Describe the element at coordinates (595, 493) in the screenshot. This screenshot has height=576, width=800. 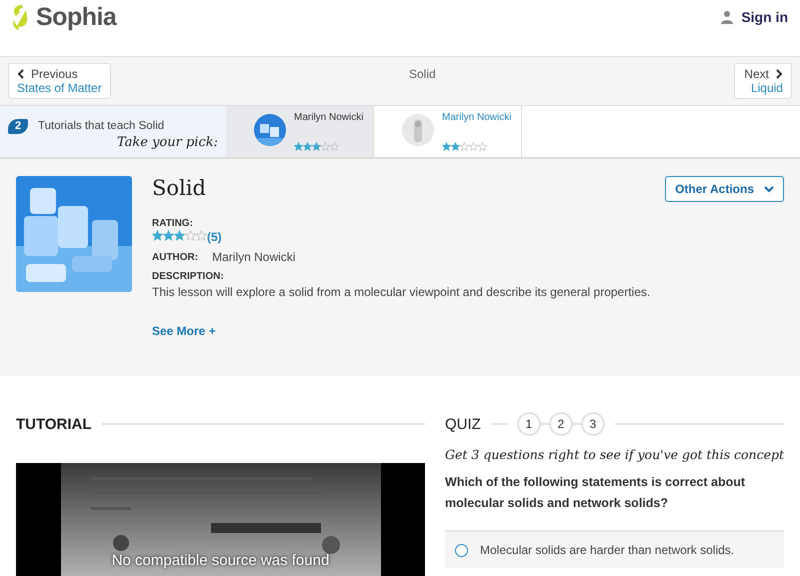
I see `quiz-question: Which of the following statements is correct about molecular solids and network solids?` at that location.